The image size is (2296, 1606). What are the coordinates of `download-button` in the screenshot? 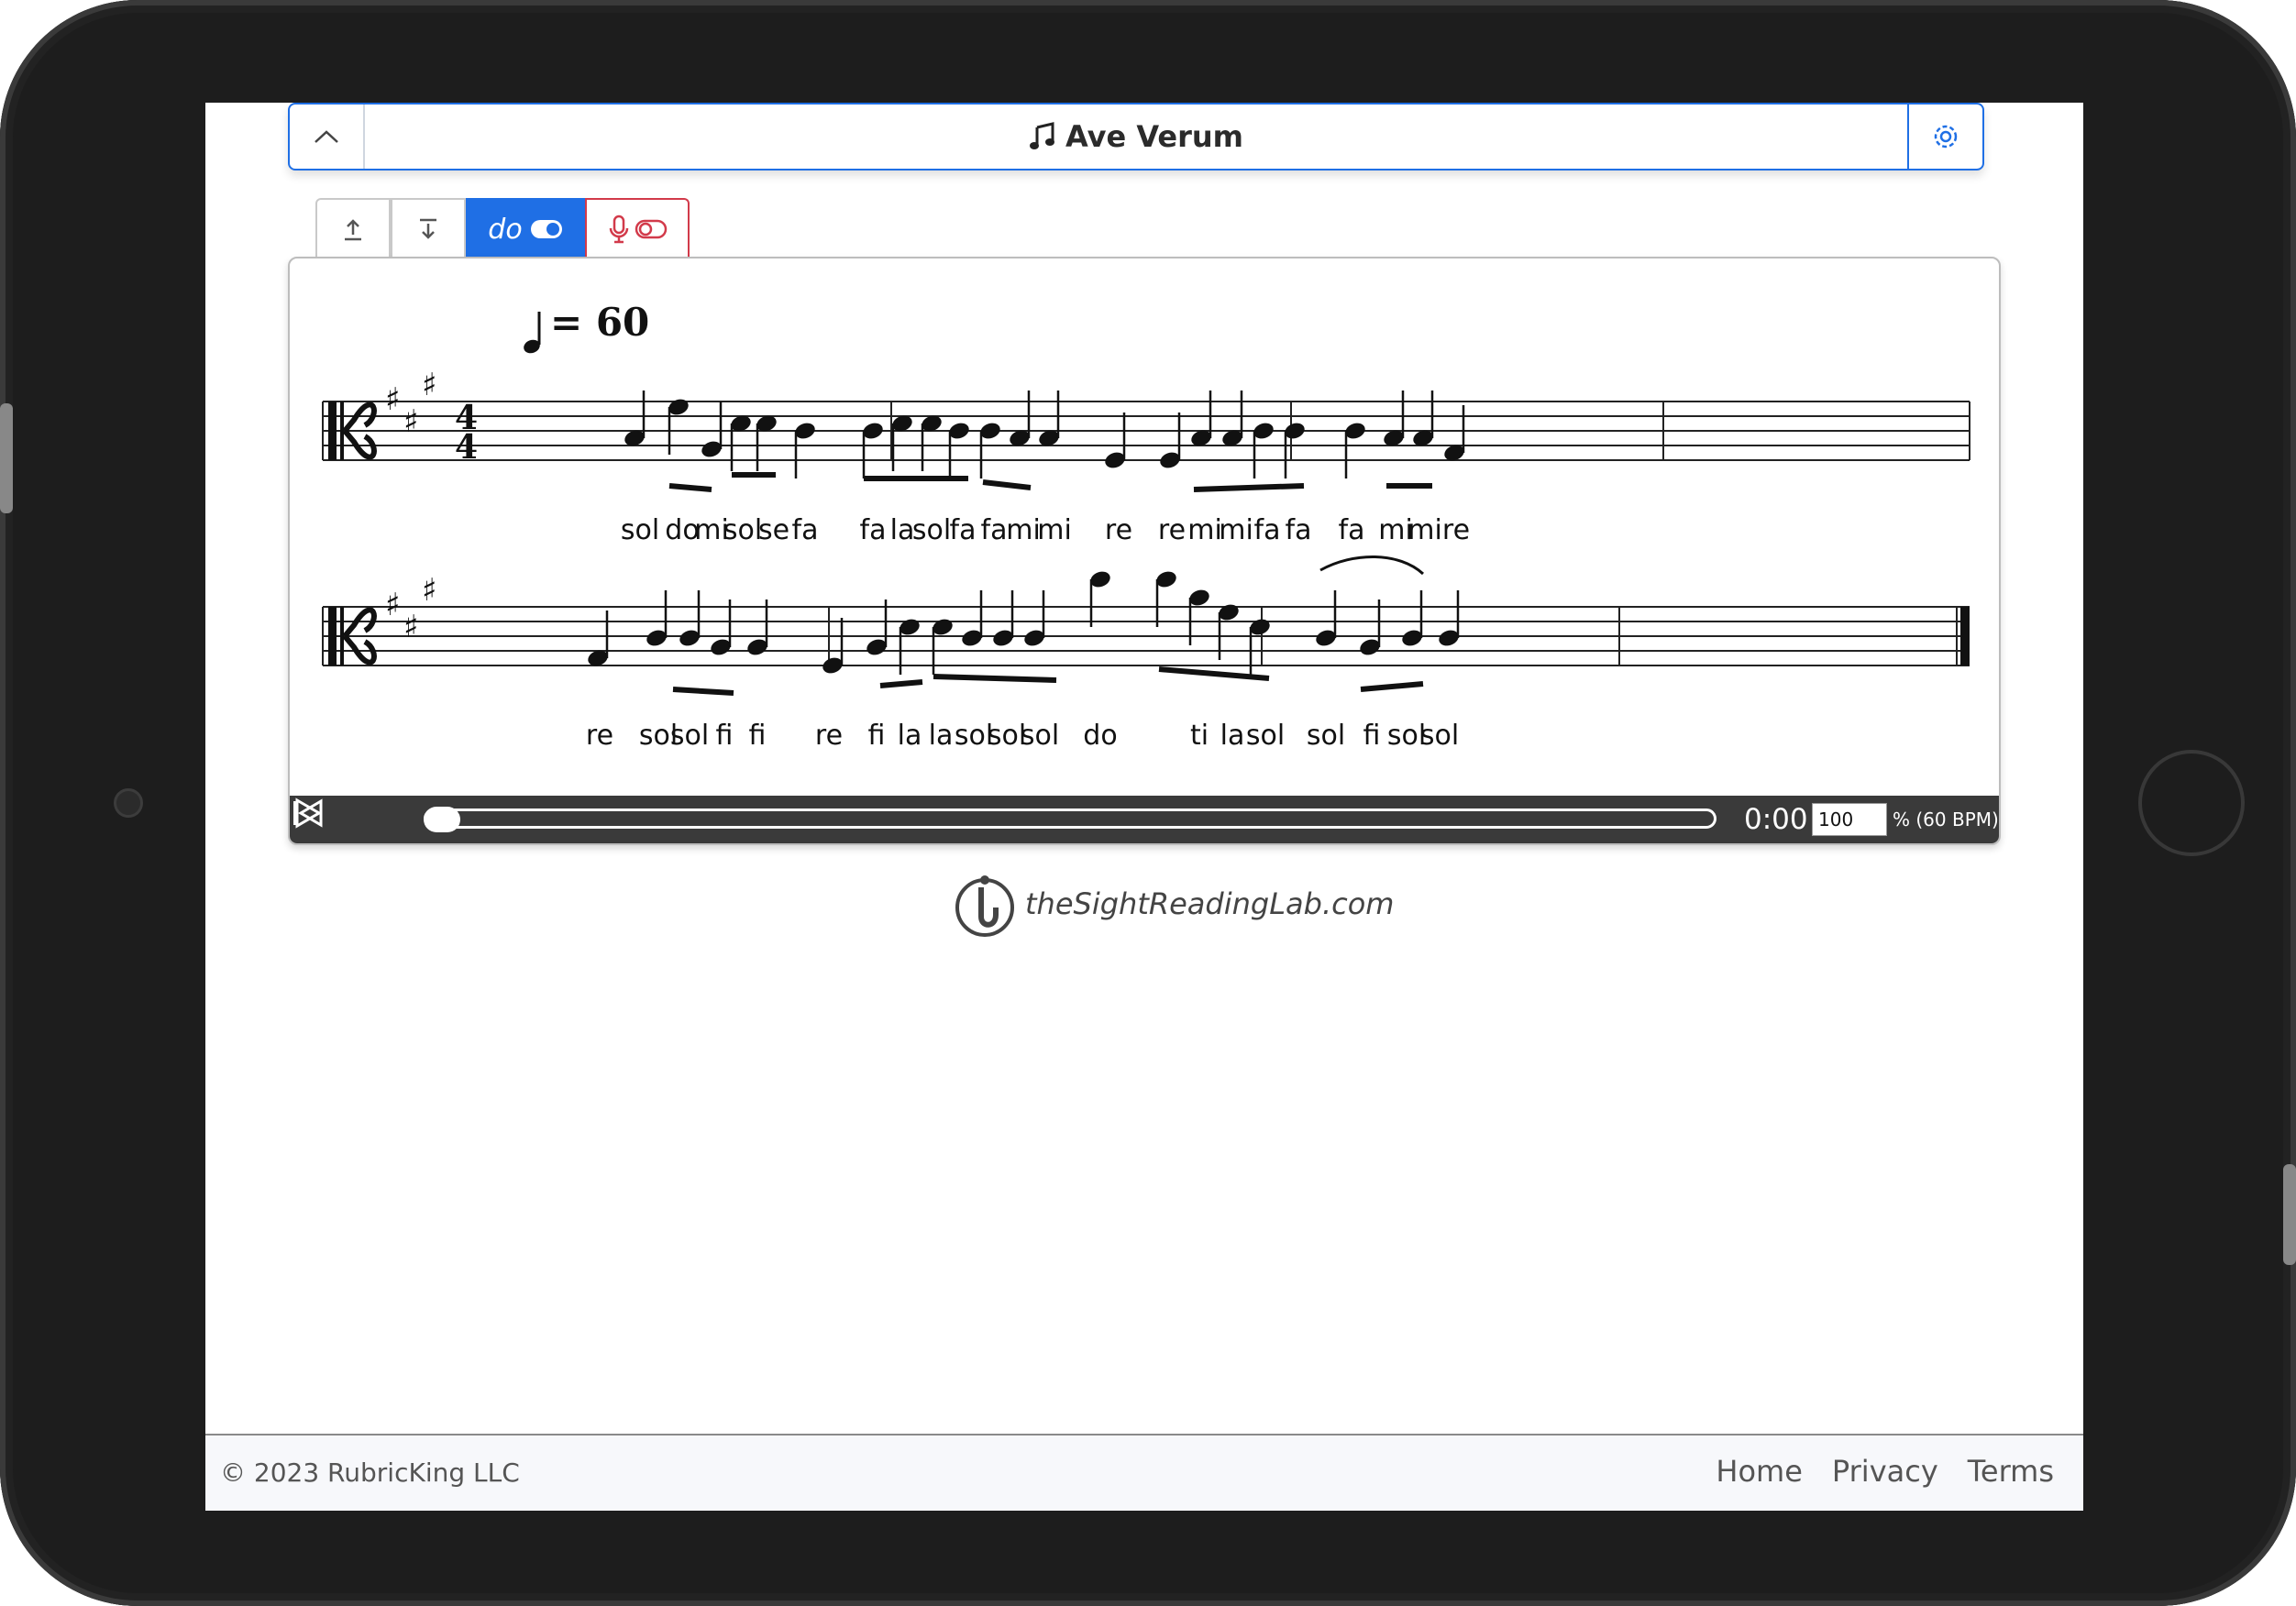 It's located at (428, 228).